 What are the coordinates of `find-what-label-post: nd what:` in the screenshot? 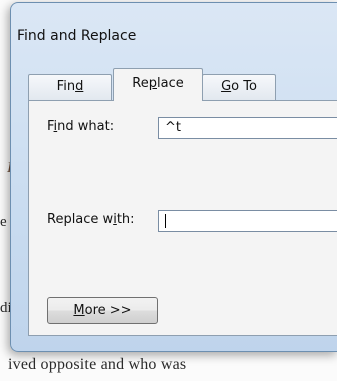 It's located at (86, 126).